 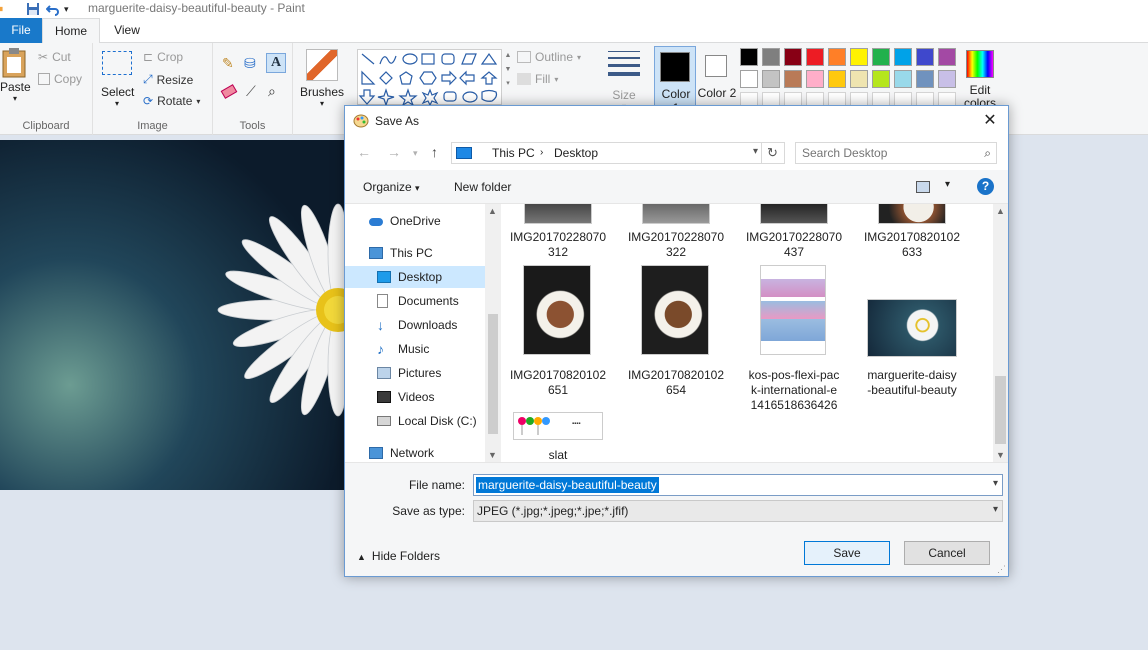 What do you see at coordinates (272, 91) in the screenshot?
I see `magnifier-icon: ⌕` at bounding box center [272, 91].